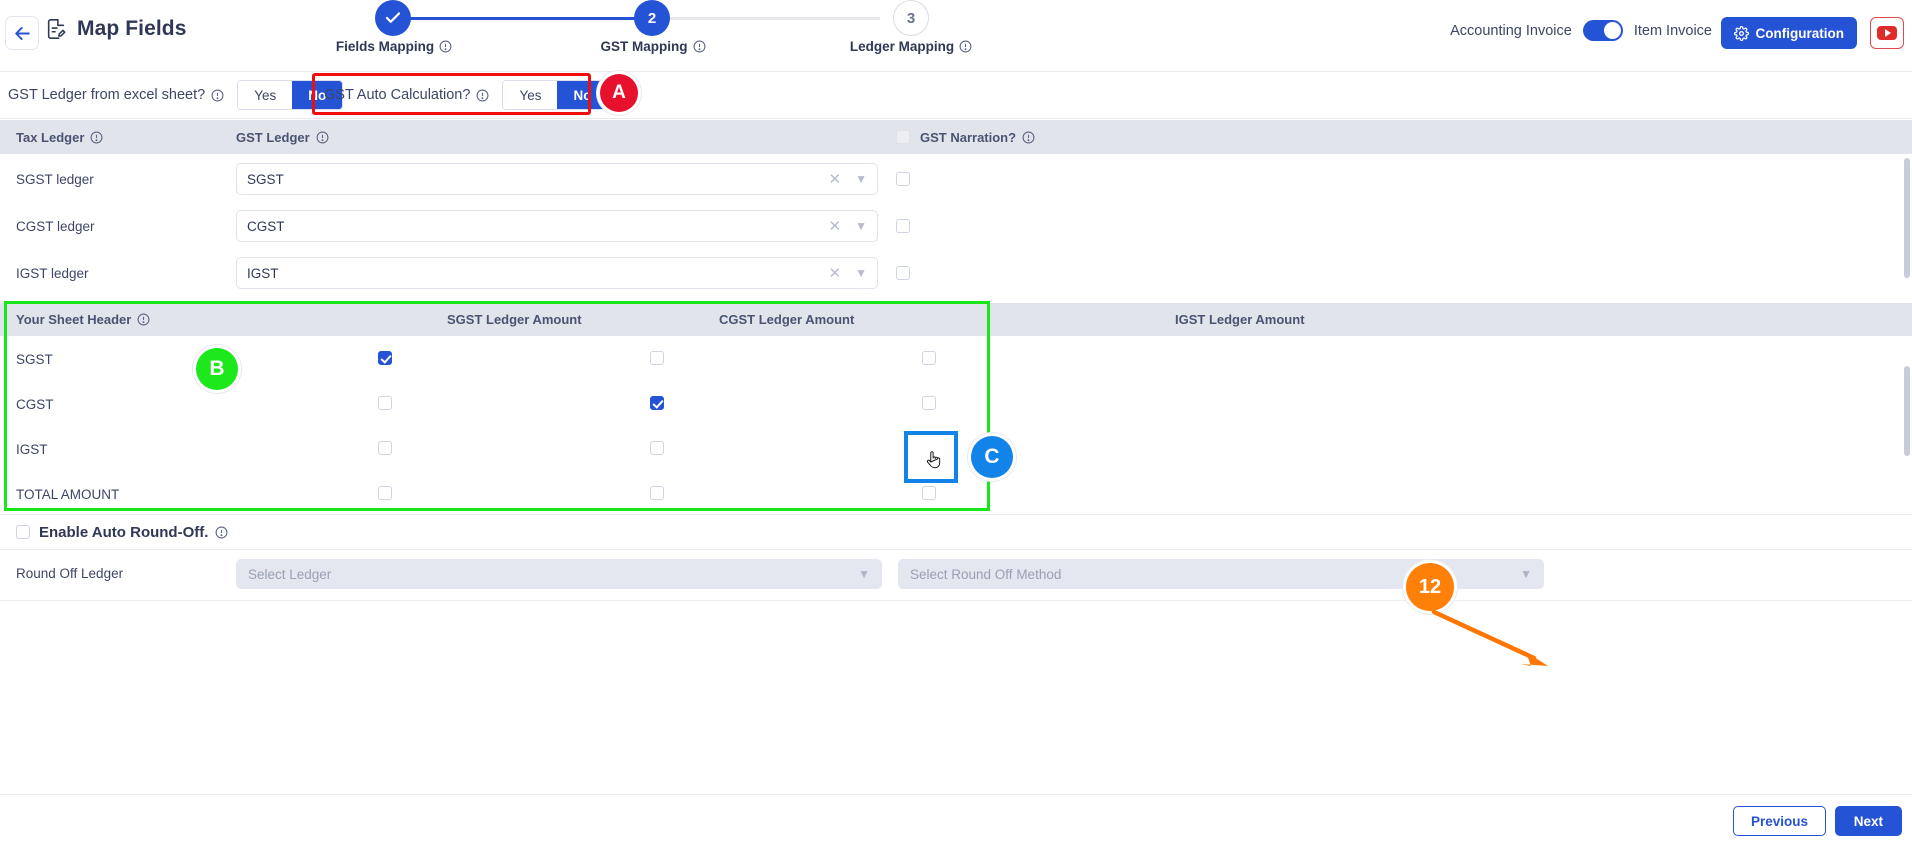 This screenshot has width=1912, height=850. Describe the element at coordinates (265, 179) in the screenshot. I see `gst-ledger-select-sgst-value: SGST` at that location.